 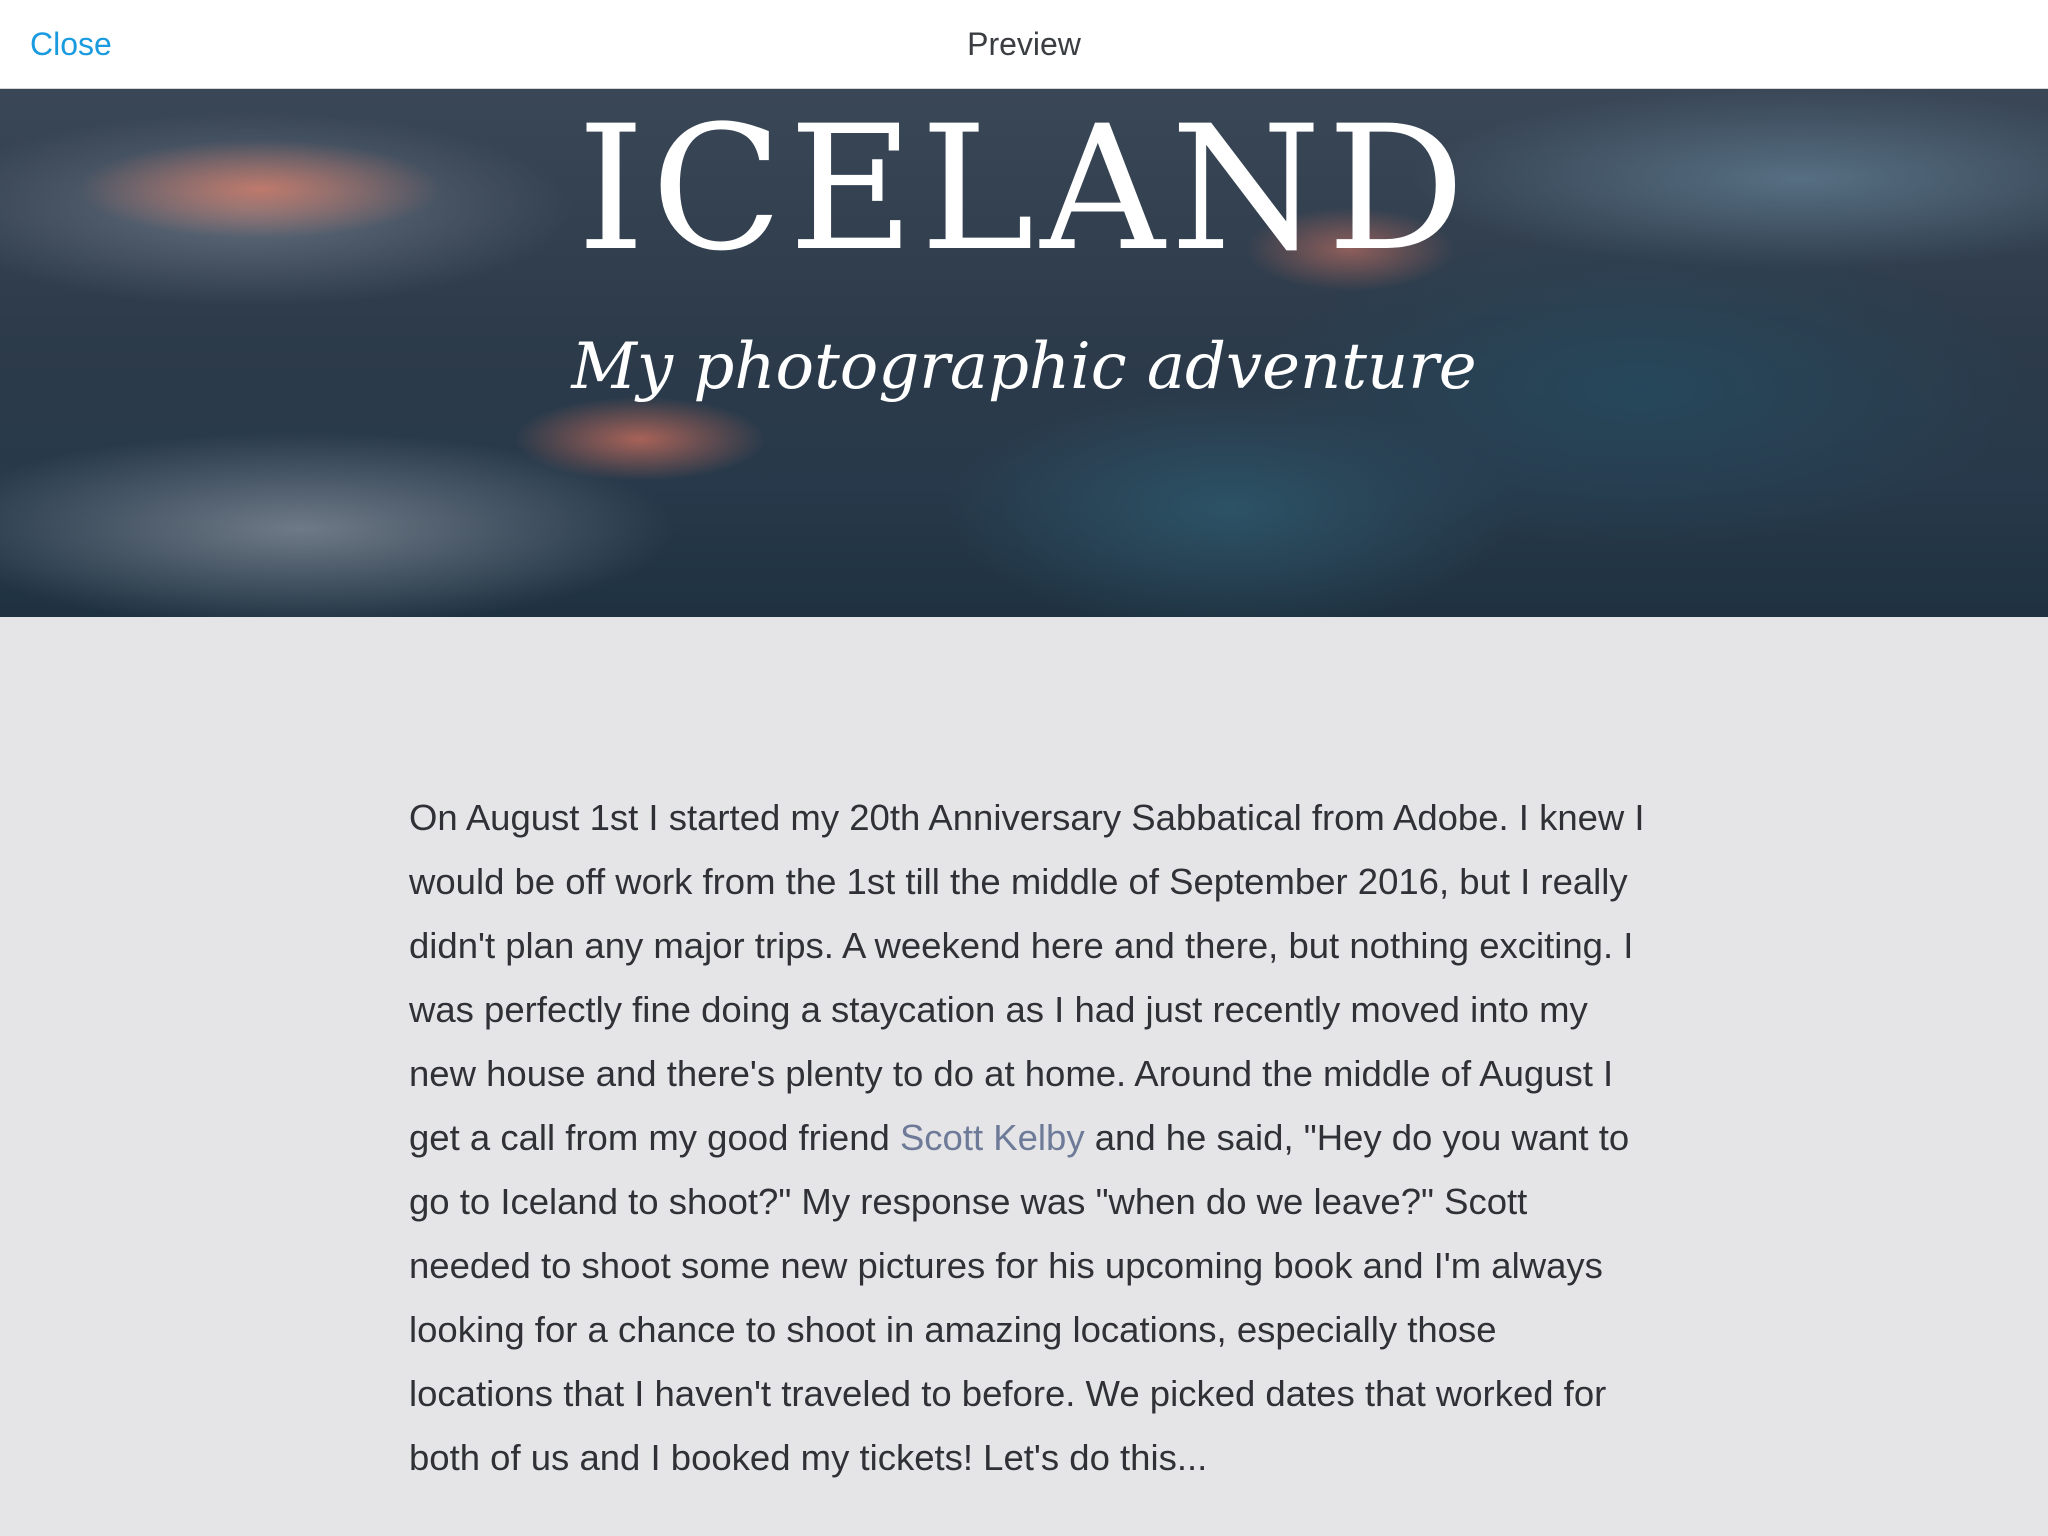 I want to click on scott-kelby-link: Scott Kelby, so click(x=992, y=1137).